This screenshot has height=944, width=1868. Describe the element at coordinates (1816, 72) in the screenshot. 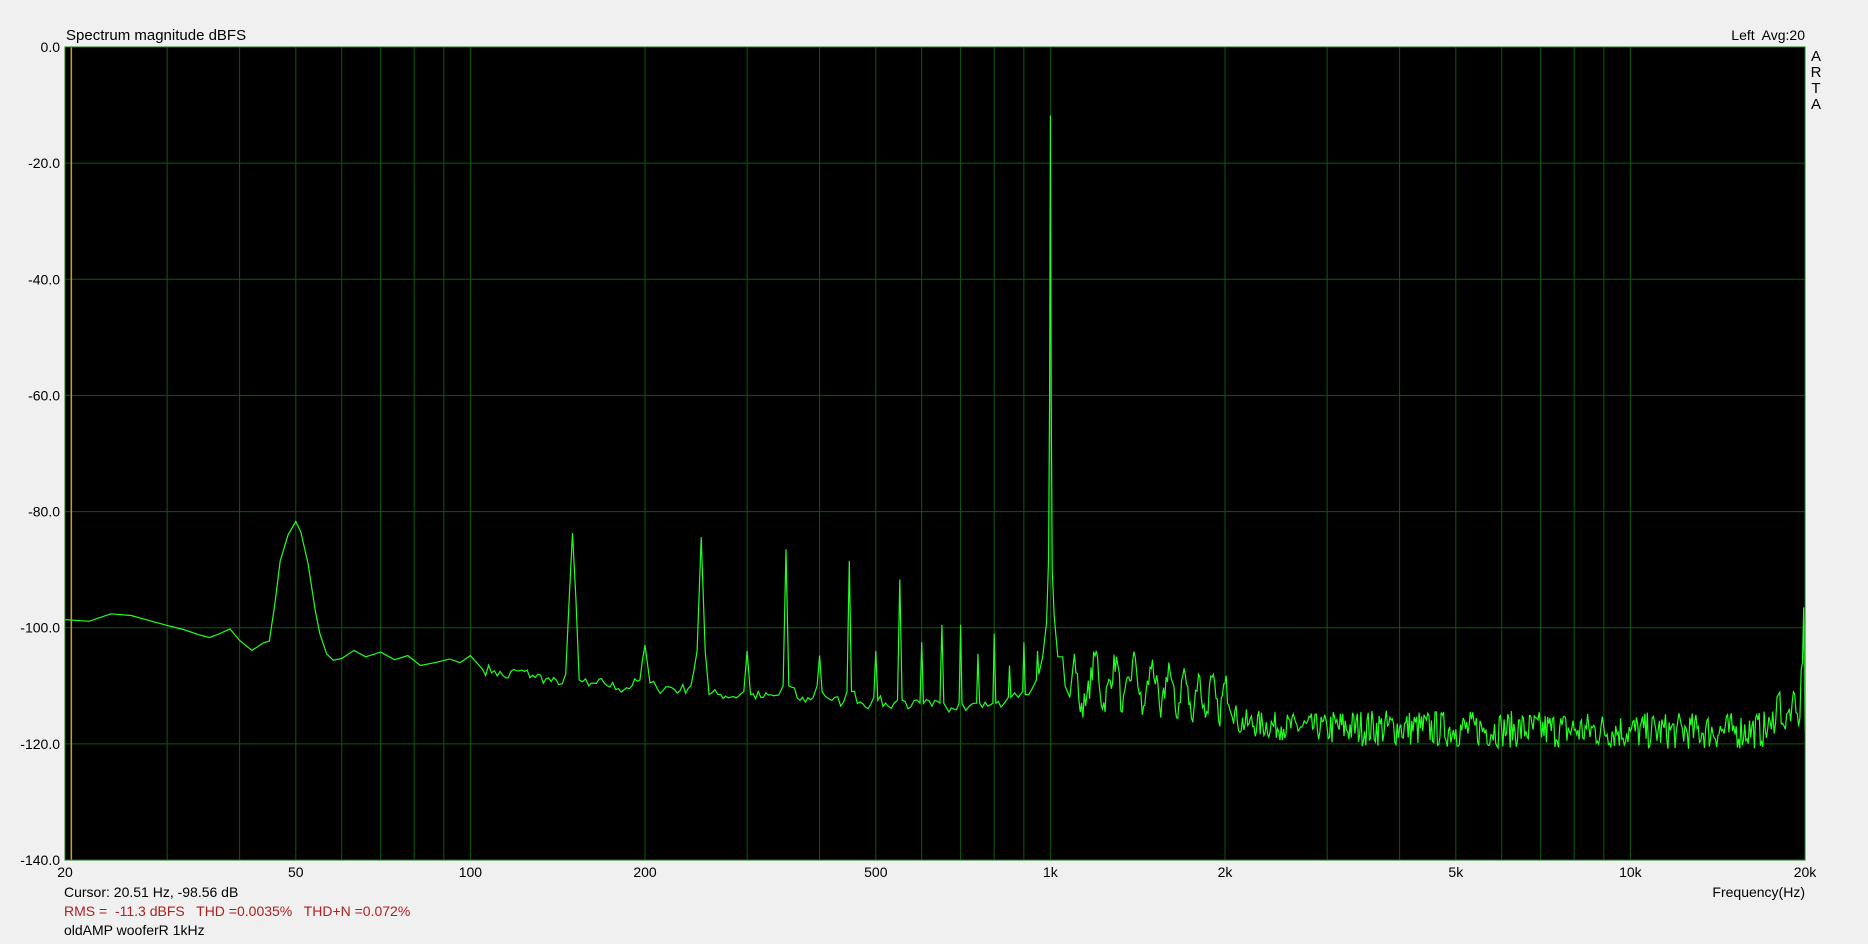

I see `brand-letter: R` at that location.